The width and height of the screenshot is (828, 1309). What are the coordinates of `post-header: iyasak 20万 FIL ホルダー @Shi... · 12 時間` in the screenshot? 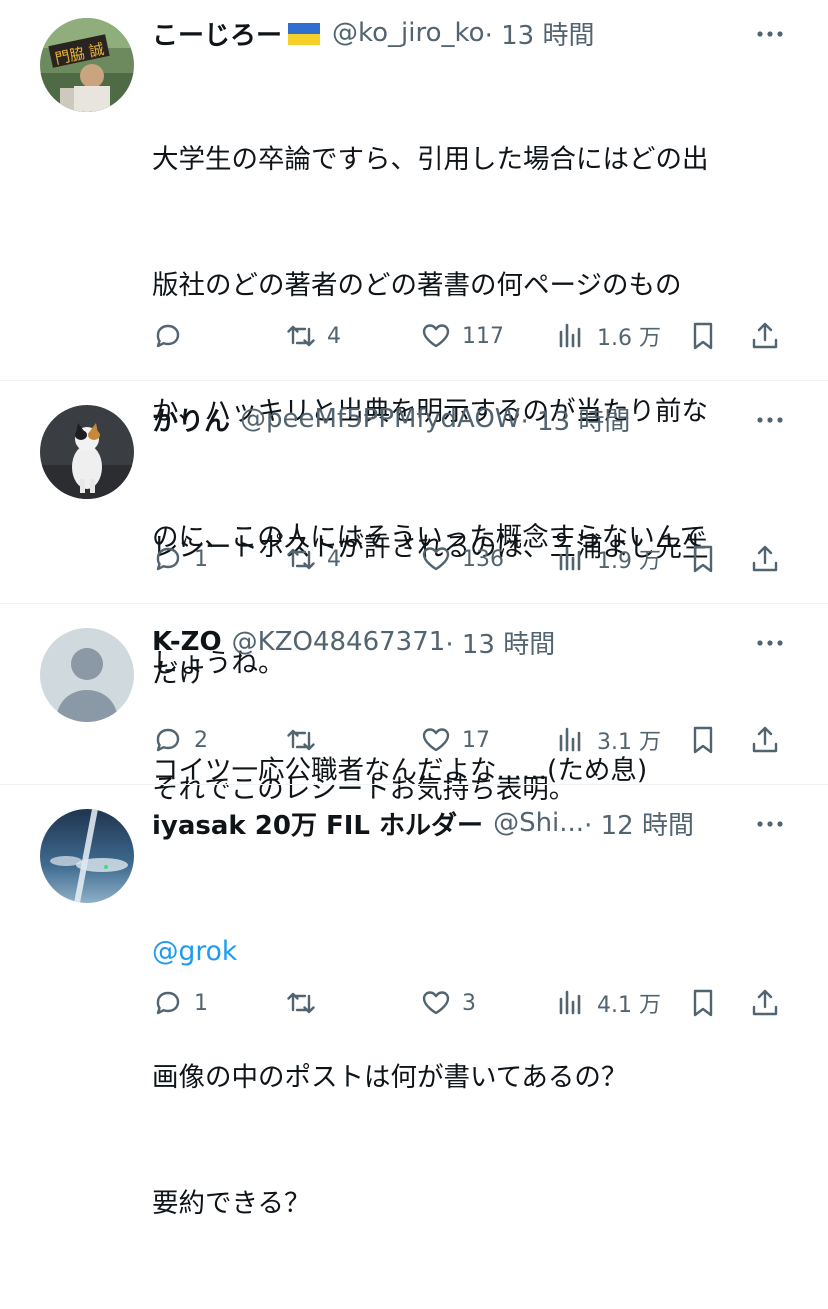 It's located at (455, 823).